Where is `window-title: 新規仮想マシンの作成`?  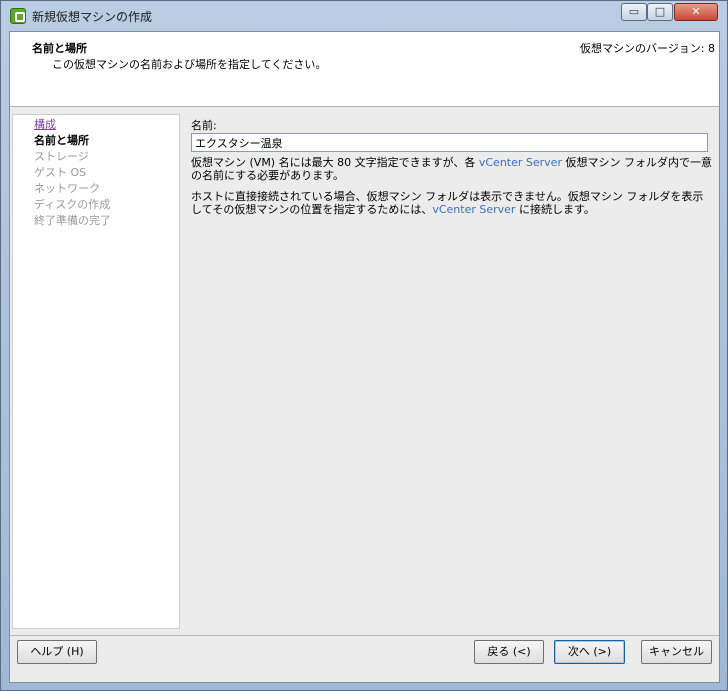
window-title: 新規仮想マシンの作成 is located at coordinates (92, 17).